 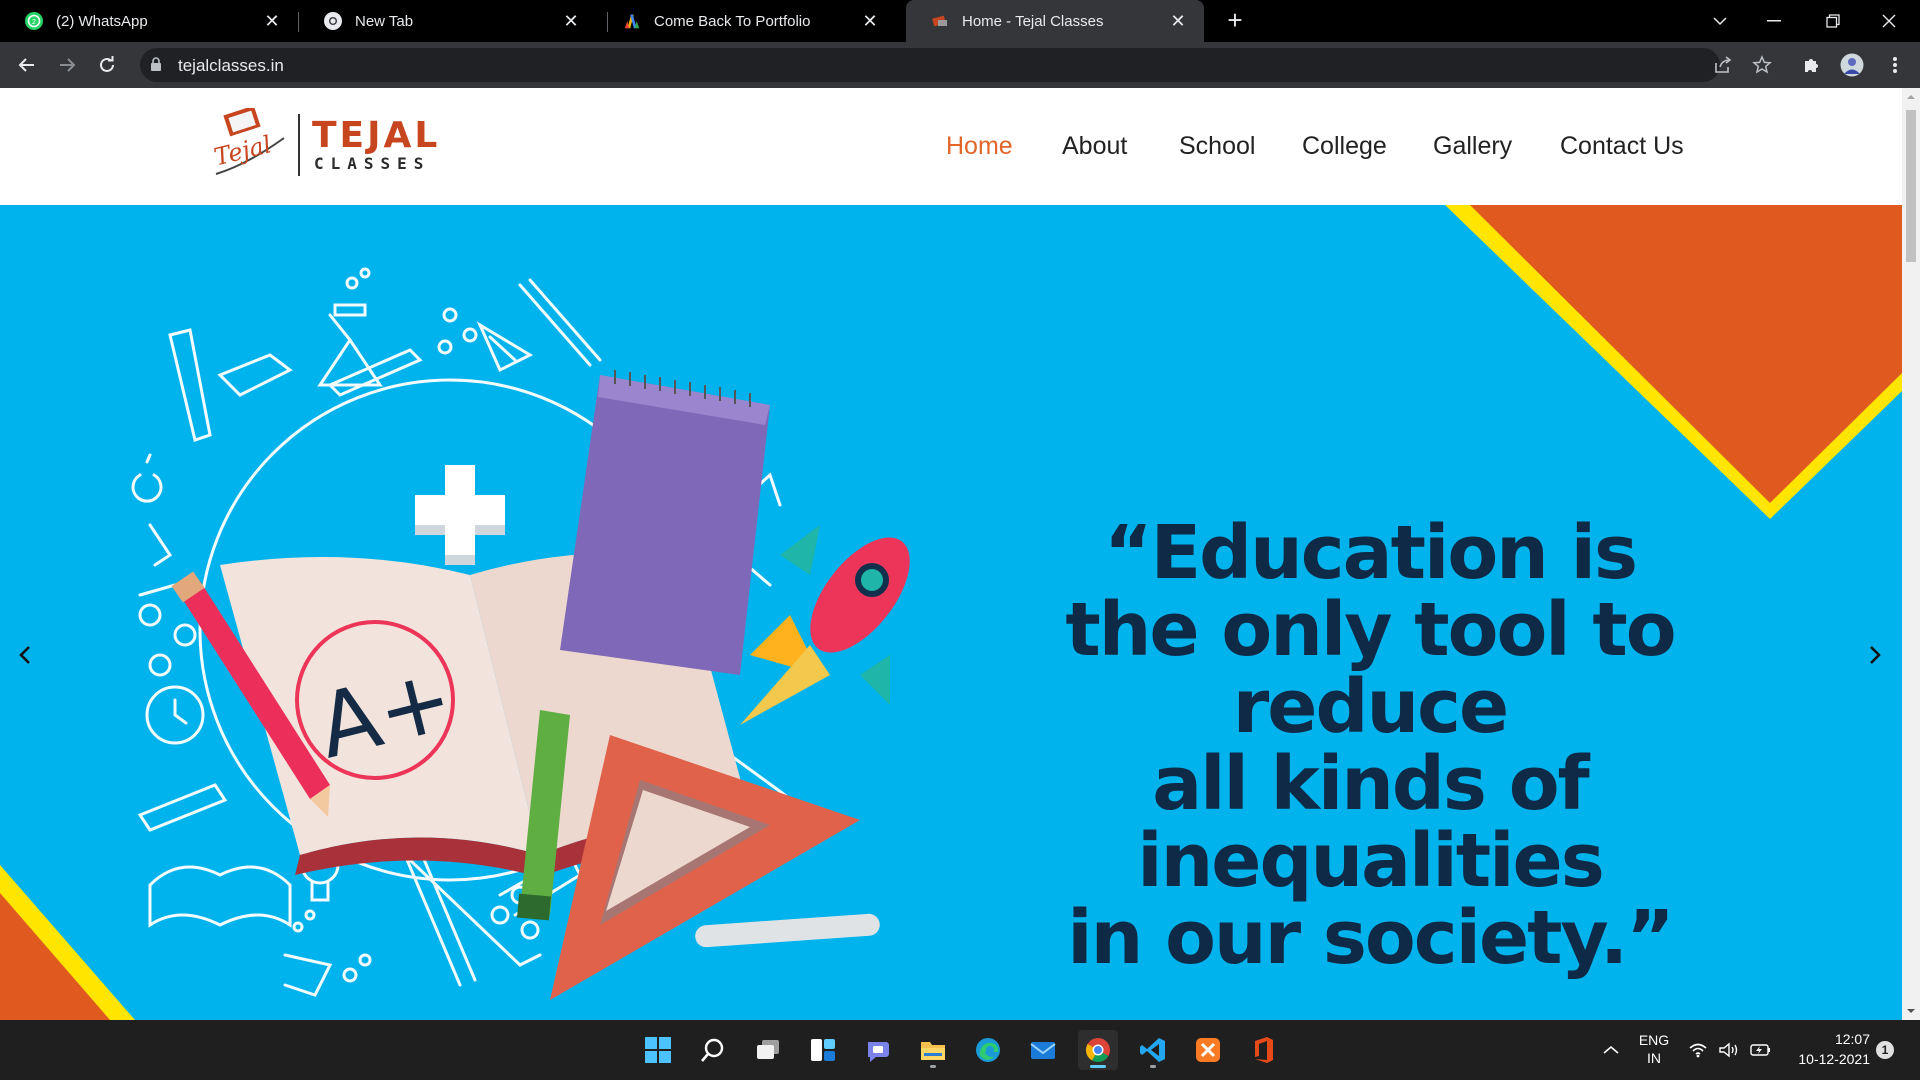 I want to click on chevron-left-icon, so click(x=24, y=655).